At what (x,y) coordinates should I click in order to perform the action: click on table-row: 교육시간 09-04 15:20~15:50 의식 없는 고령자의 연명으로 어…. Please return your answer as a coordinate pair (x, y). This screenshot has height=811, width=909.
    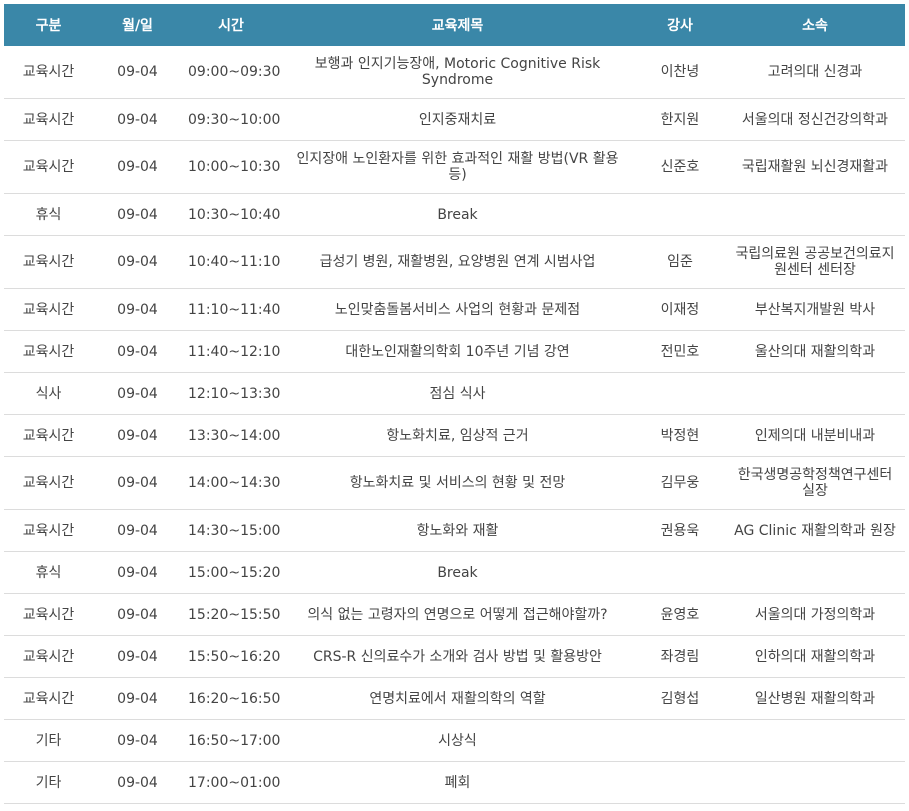
    Looking at the image, I should click on (454, 614).